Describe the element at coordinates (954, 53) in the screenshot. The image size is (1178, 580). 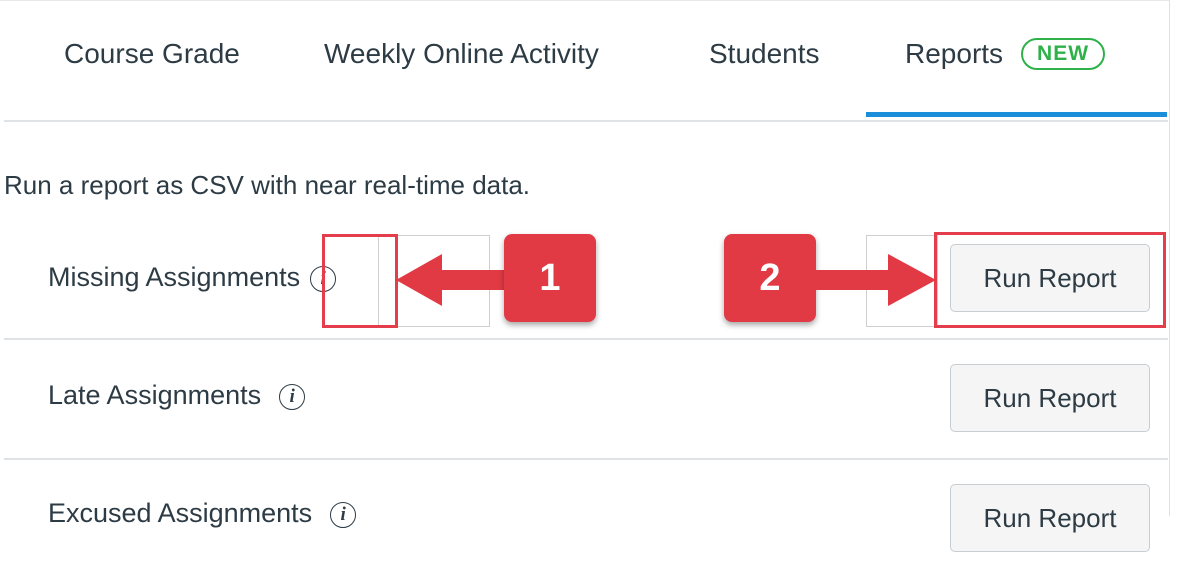
I see `tab-reports-label: Reports` at that location.